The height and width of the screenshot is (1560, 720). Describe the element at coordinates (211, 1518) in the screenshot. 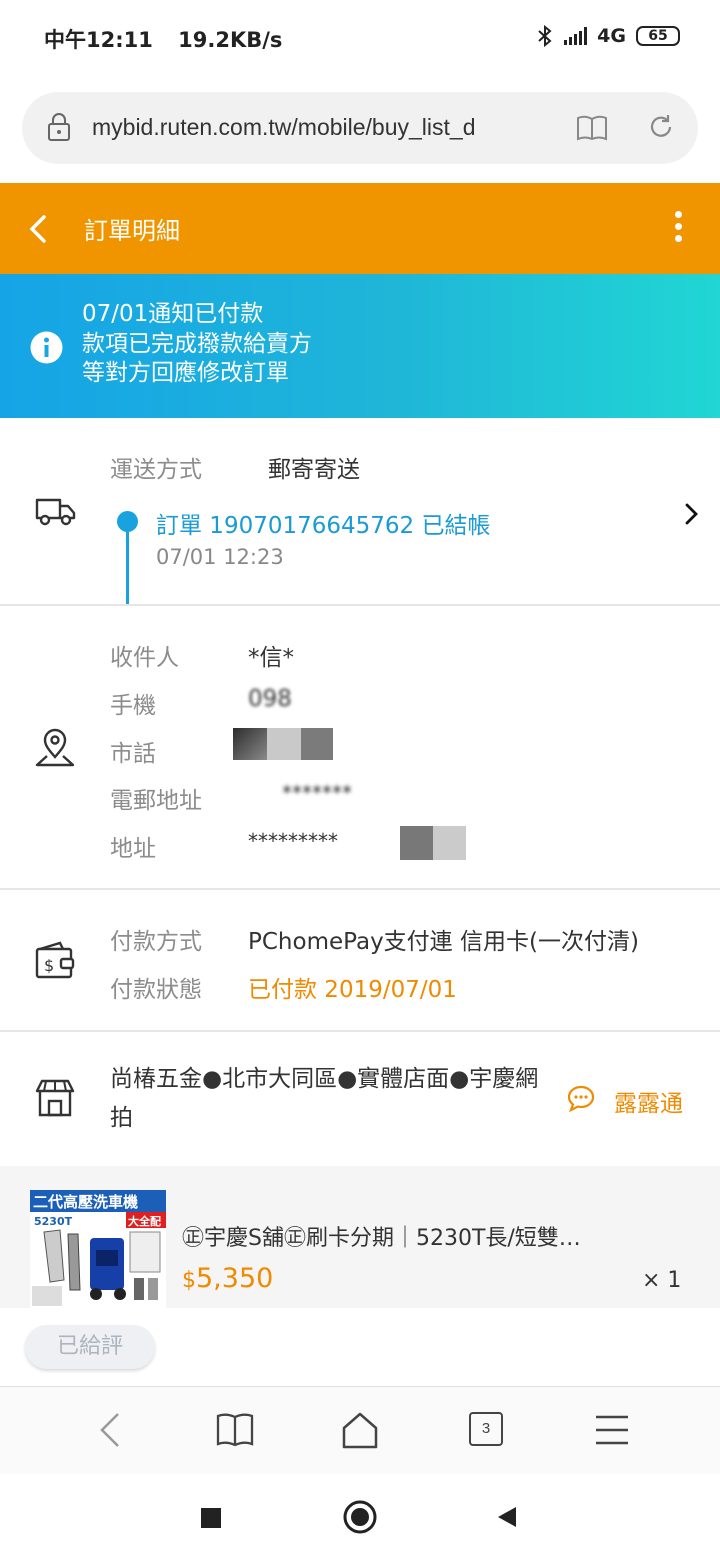

I see `recent-apps-icon` at that location.